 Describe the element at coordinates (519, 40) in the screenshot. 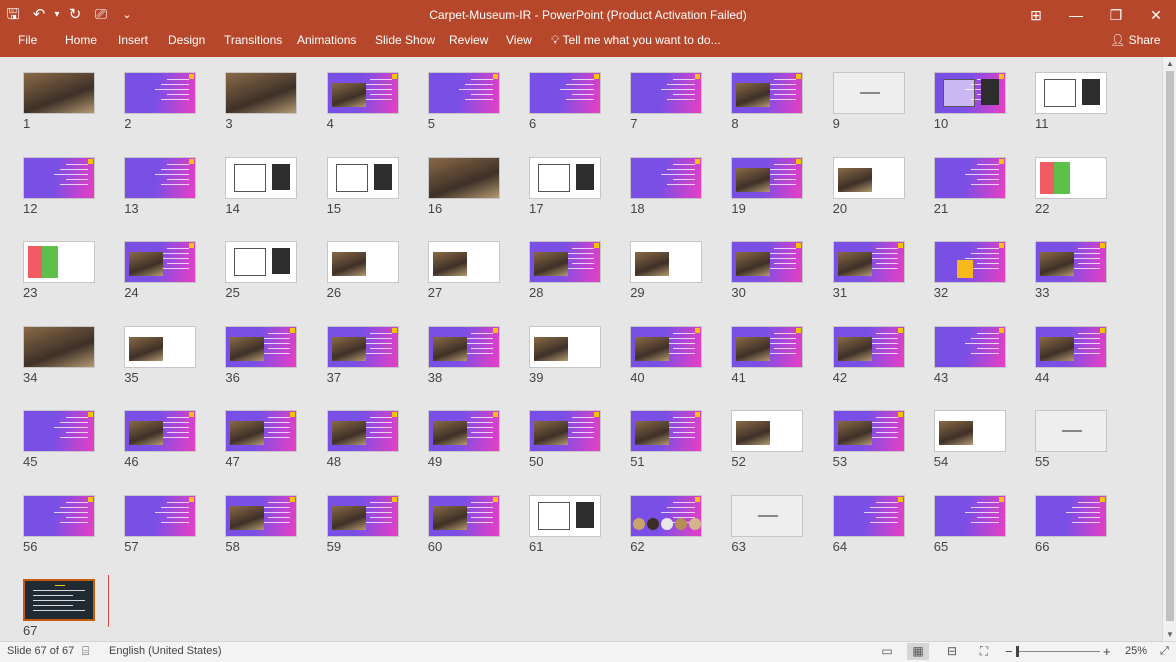

I see `tab-view: View` at that location.